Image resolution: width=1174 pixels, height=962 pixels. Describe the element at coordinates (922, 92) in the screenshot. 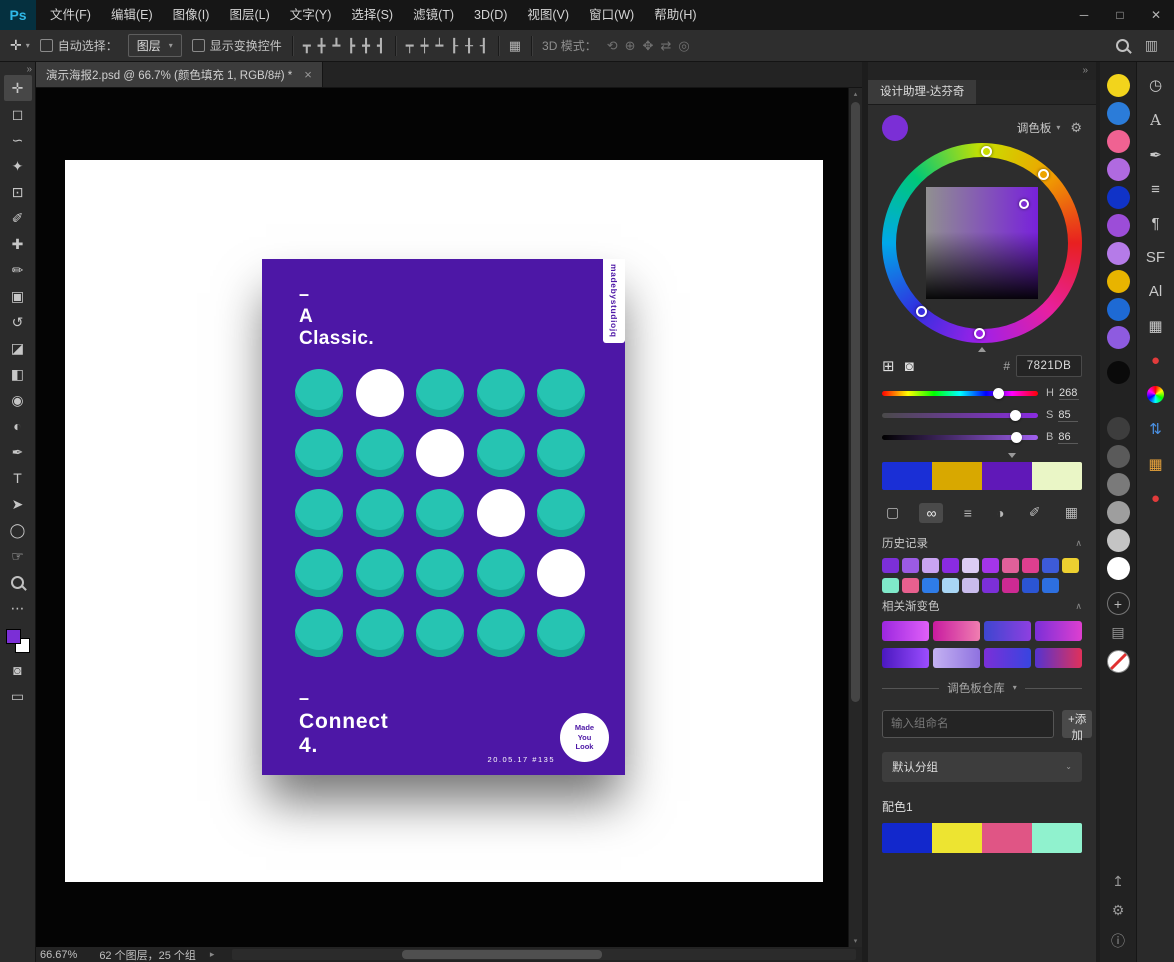

I see `panel-tab: 设计助理-达芬奇` at that location.